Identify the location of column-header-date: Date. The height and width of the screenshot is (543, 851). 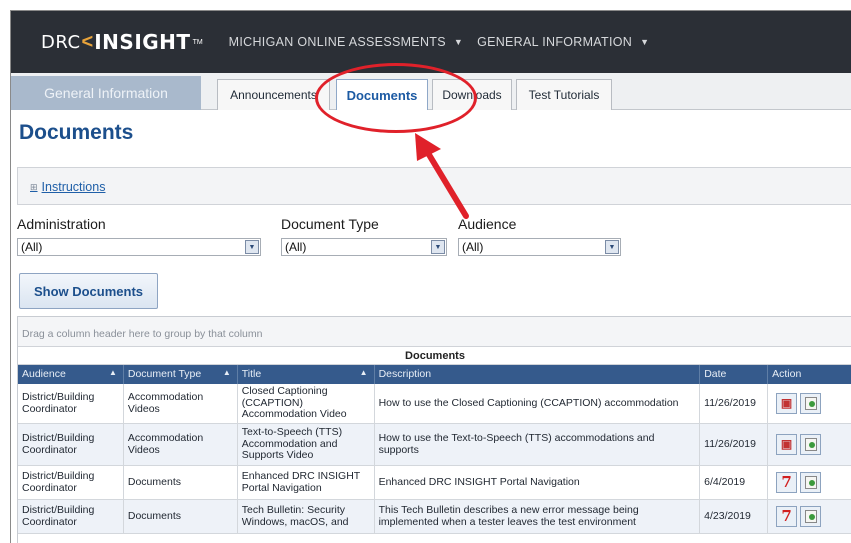
(734, 374).